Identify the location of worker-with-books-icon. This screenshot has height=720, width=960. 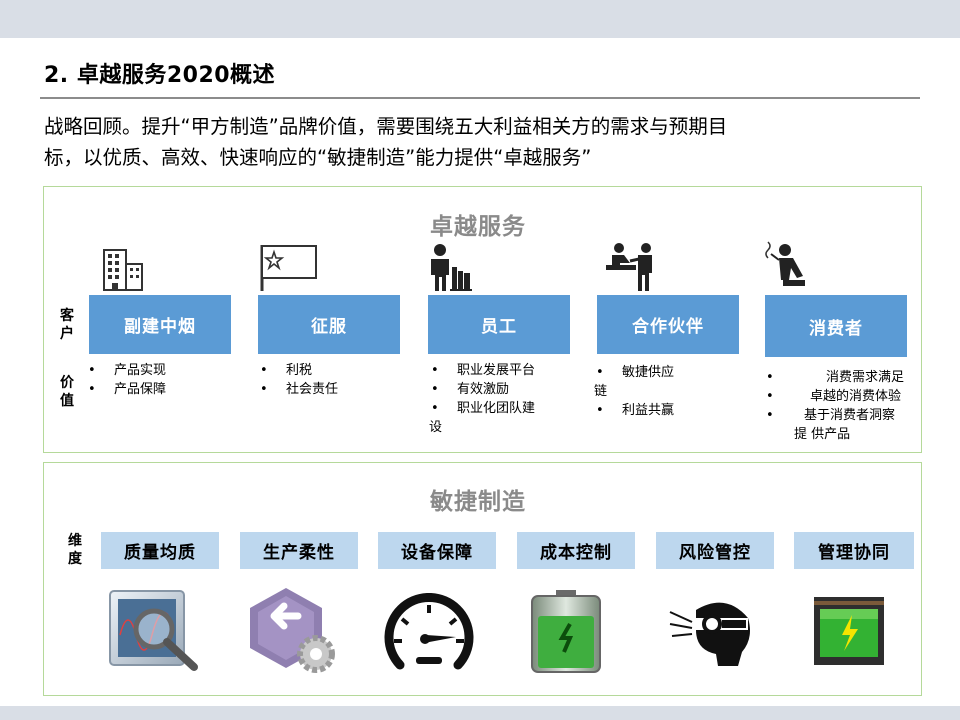
(451, 267).